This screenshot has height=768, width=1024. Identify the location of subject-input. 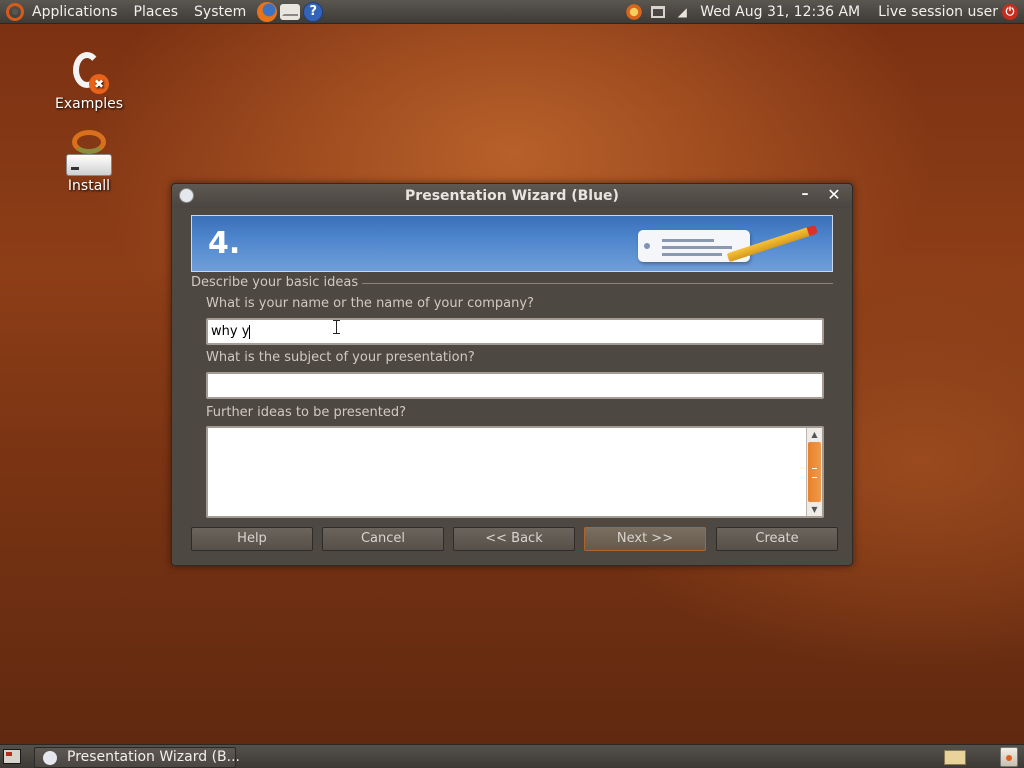
(515, 385).